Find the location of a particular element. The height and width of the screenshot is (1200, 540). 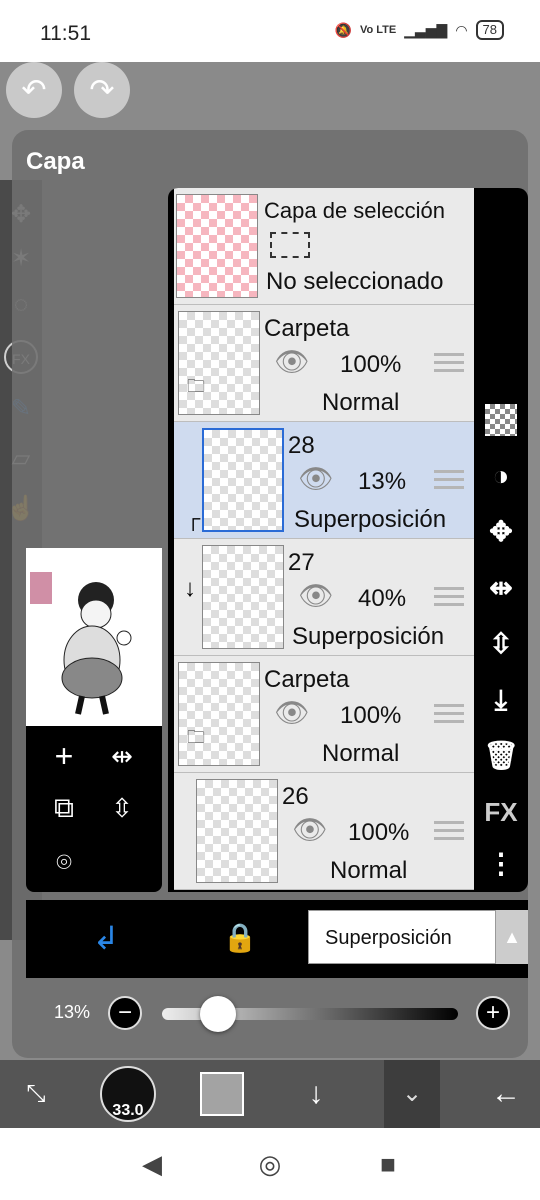

network-label: Vo LTE is located at coordinates (378, 30).